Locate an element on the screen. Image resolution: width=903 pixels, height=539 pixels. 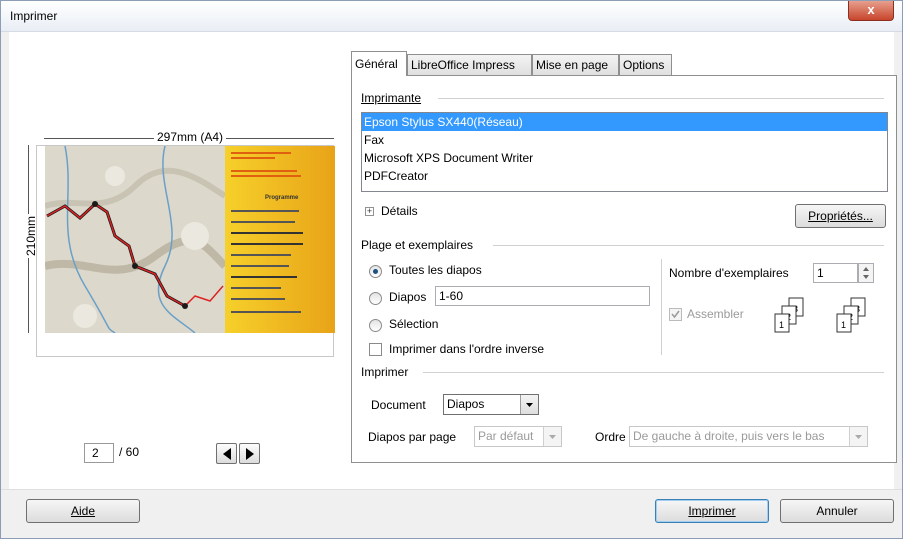
copies-spinner is located at coordinates (866, 273).